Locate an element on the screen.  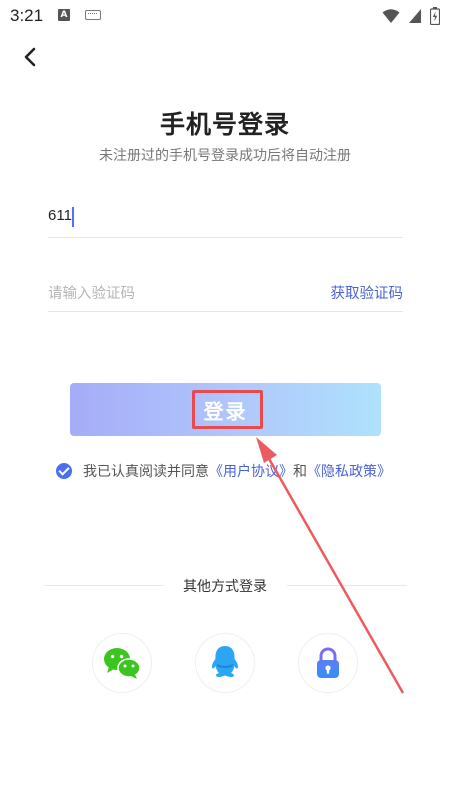
back-arrow-icon is located at coordinates (30, 57).